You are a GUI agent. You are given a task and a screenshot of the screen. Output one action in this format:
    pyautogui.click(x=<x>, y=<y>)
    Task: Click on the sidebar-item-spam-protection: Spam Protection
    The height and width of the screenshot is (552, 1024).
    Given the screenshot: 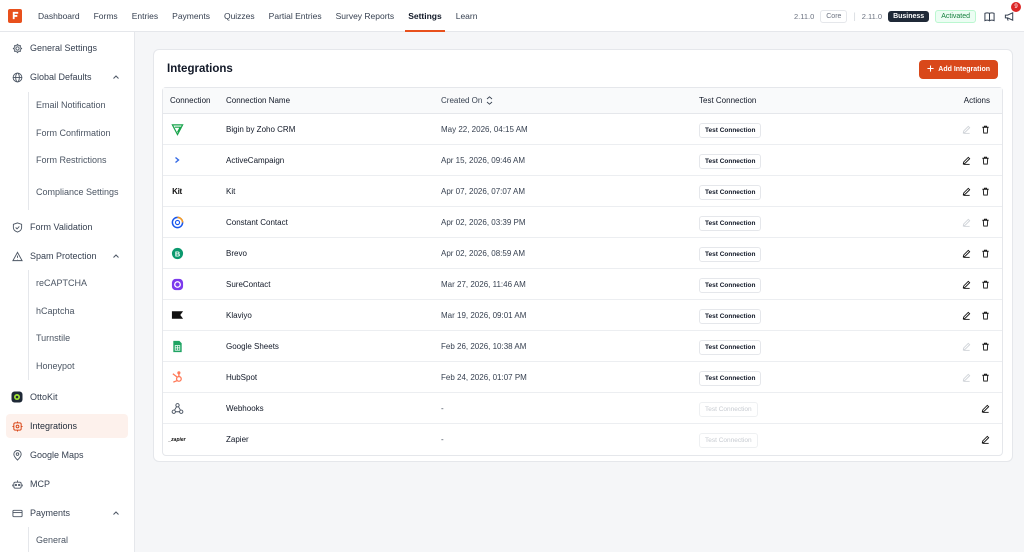 What is the action you would take?
    pyautogui.click(x=67, y=256)
    